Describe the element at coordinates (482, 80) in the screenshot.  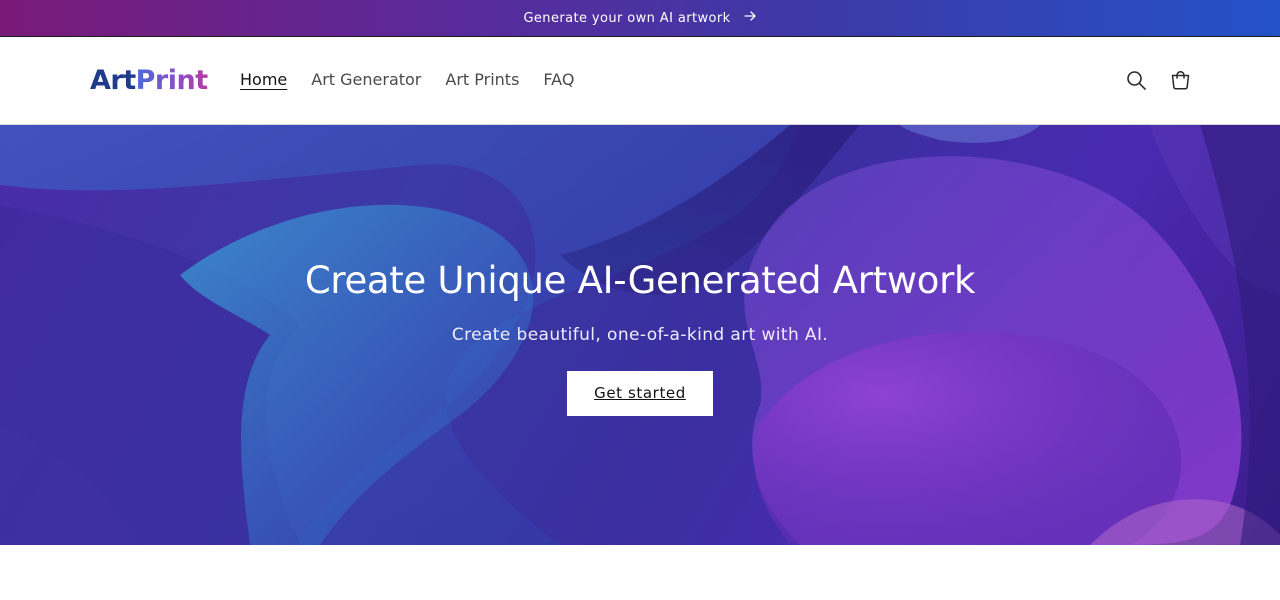
I see `nav-item-art-prints: Art Prints` at that location.